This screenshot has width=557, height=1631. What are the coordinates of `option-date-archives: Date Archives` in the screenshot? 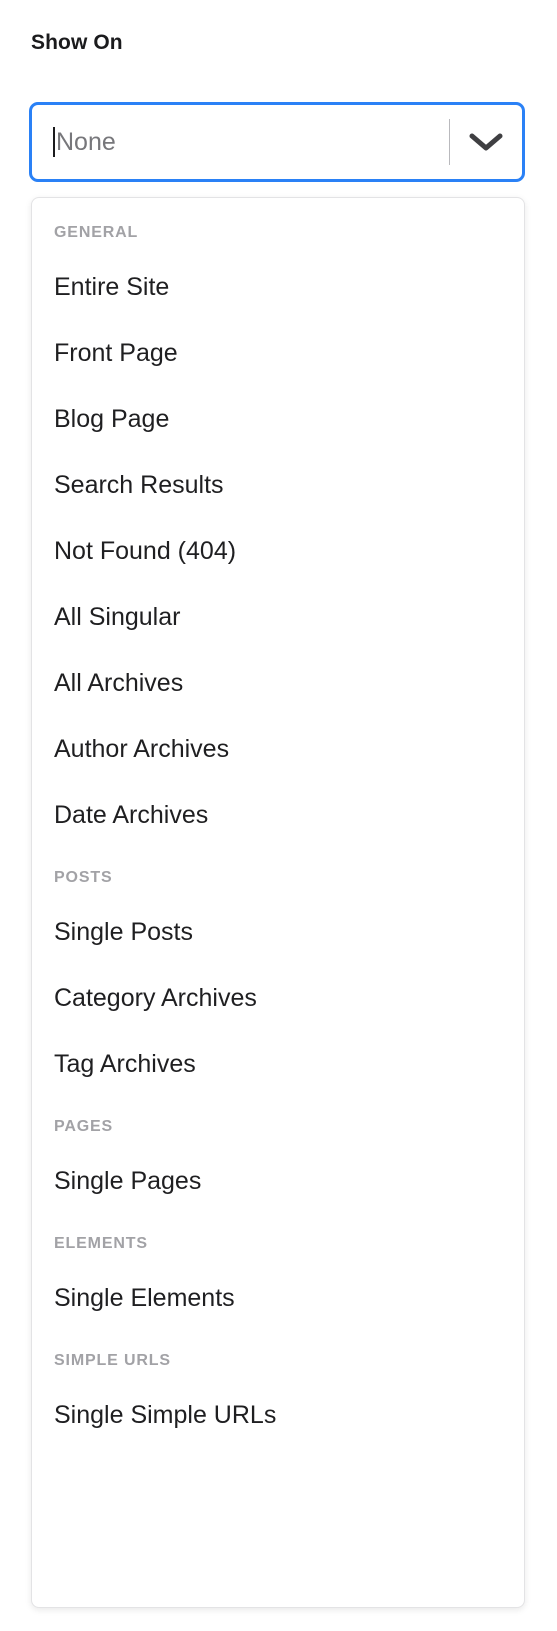 It's located at (278, 815).